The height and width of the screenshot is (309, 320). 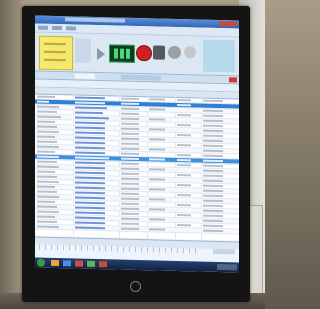 I want to click on info-panel, so click(x=83, y=50).